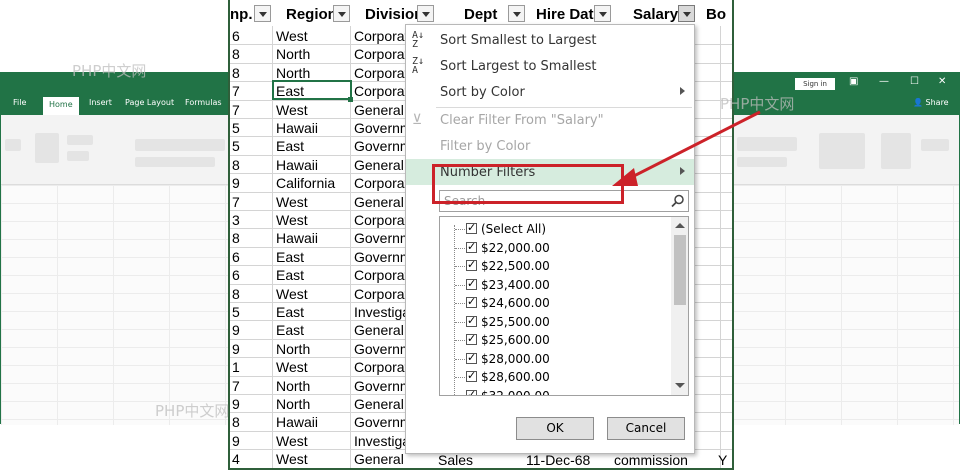  What do you see at coordinates (853, 81) in the screenshot?
I see `ribbon-display-icon: ▣` at bounding box center [853, 81].